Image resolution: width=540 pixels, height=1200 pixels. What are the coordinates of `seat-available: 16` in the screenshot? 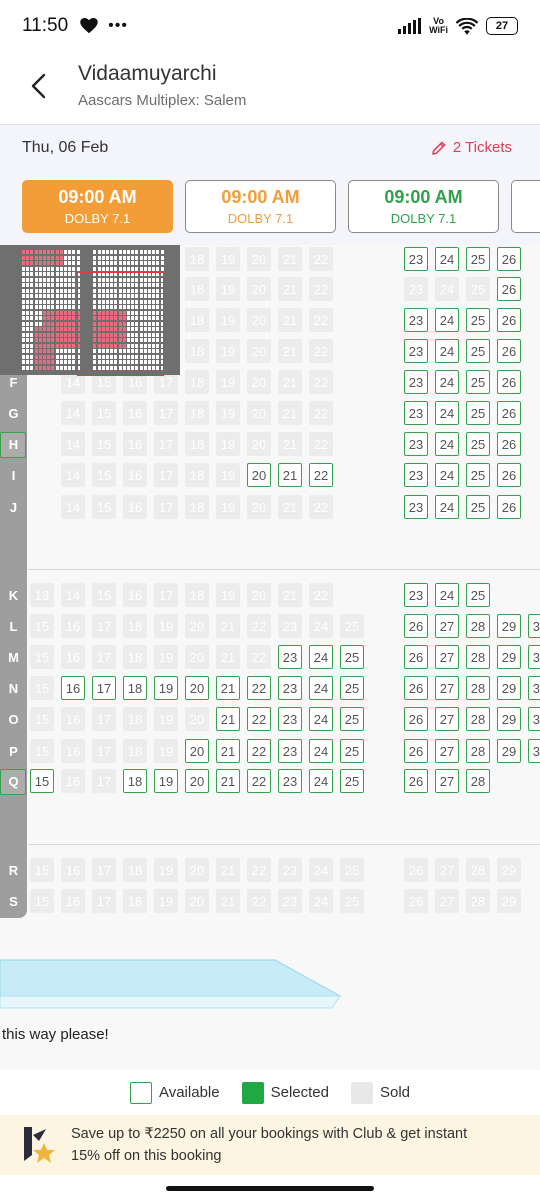 It's located at (73, 688).